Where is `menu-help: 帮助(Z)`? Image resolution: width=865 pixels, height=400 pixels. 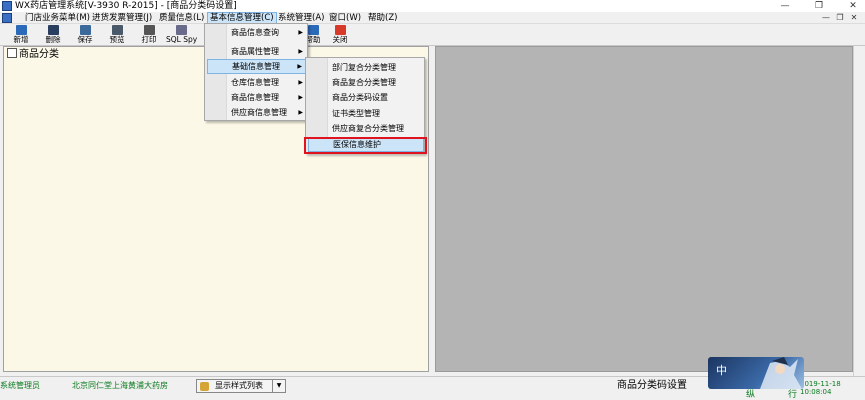 menu-help: 帮助(Z) is located at coordinates (382, 18).